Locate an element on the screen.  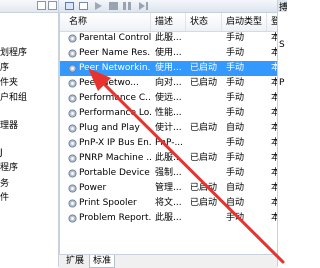
column-header-status: 状态 is located at coordinates (204, 22).